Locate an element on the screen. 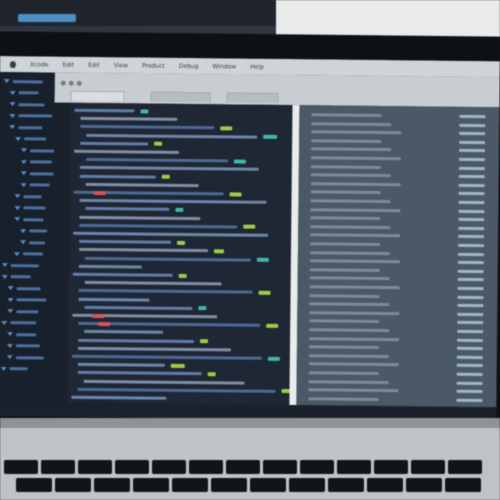  menu-item: Help is located at coordinates (257, 66).